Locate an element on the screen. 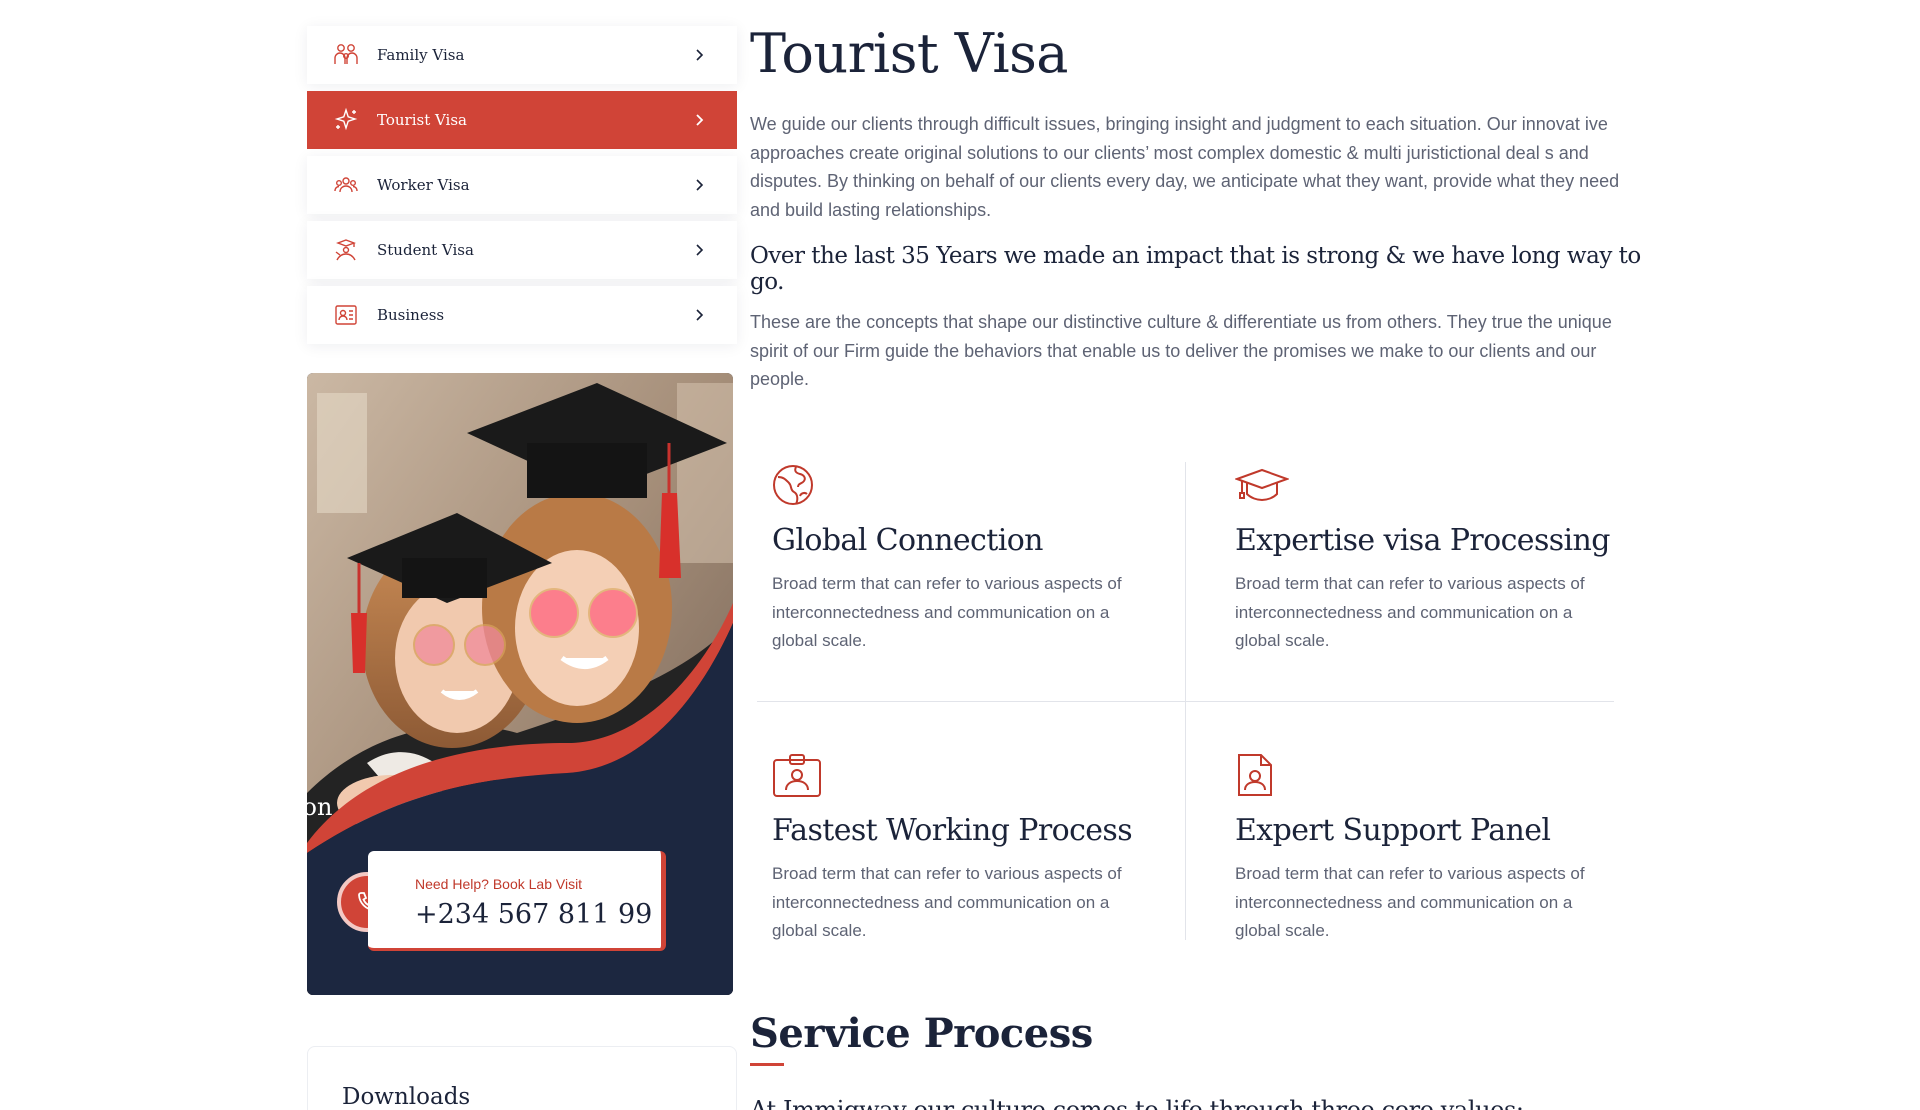 This screenshot has height=1110, width=1920. downloads-title: Downloads is located at coordinates (406, 1097).